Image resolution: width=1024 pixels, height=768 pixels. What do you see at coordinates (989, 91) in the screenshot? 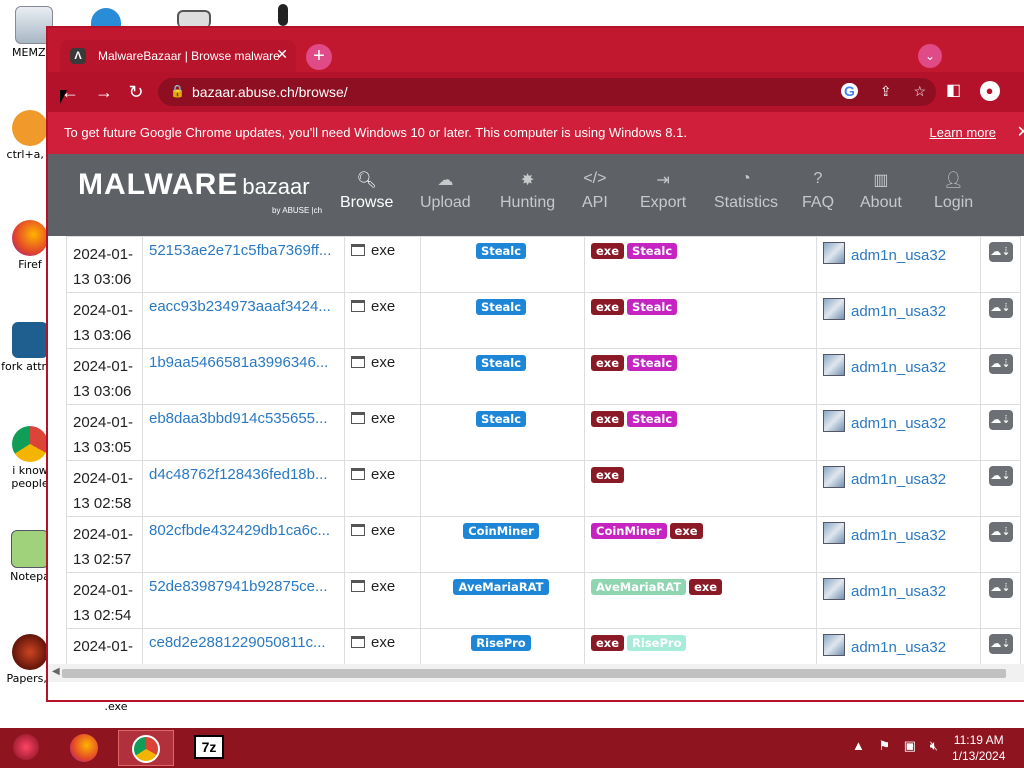
I see `profile-avatar: ●` at bounding box center [989, 91].